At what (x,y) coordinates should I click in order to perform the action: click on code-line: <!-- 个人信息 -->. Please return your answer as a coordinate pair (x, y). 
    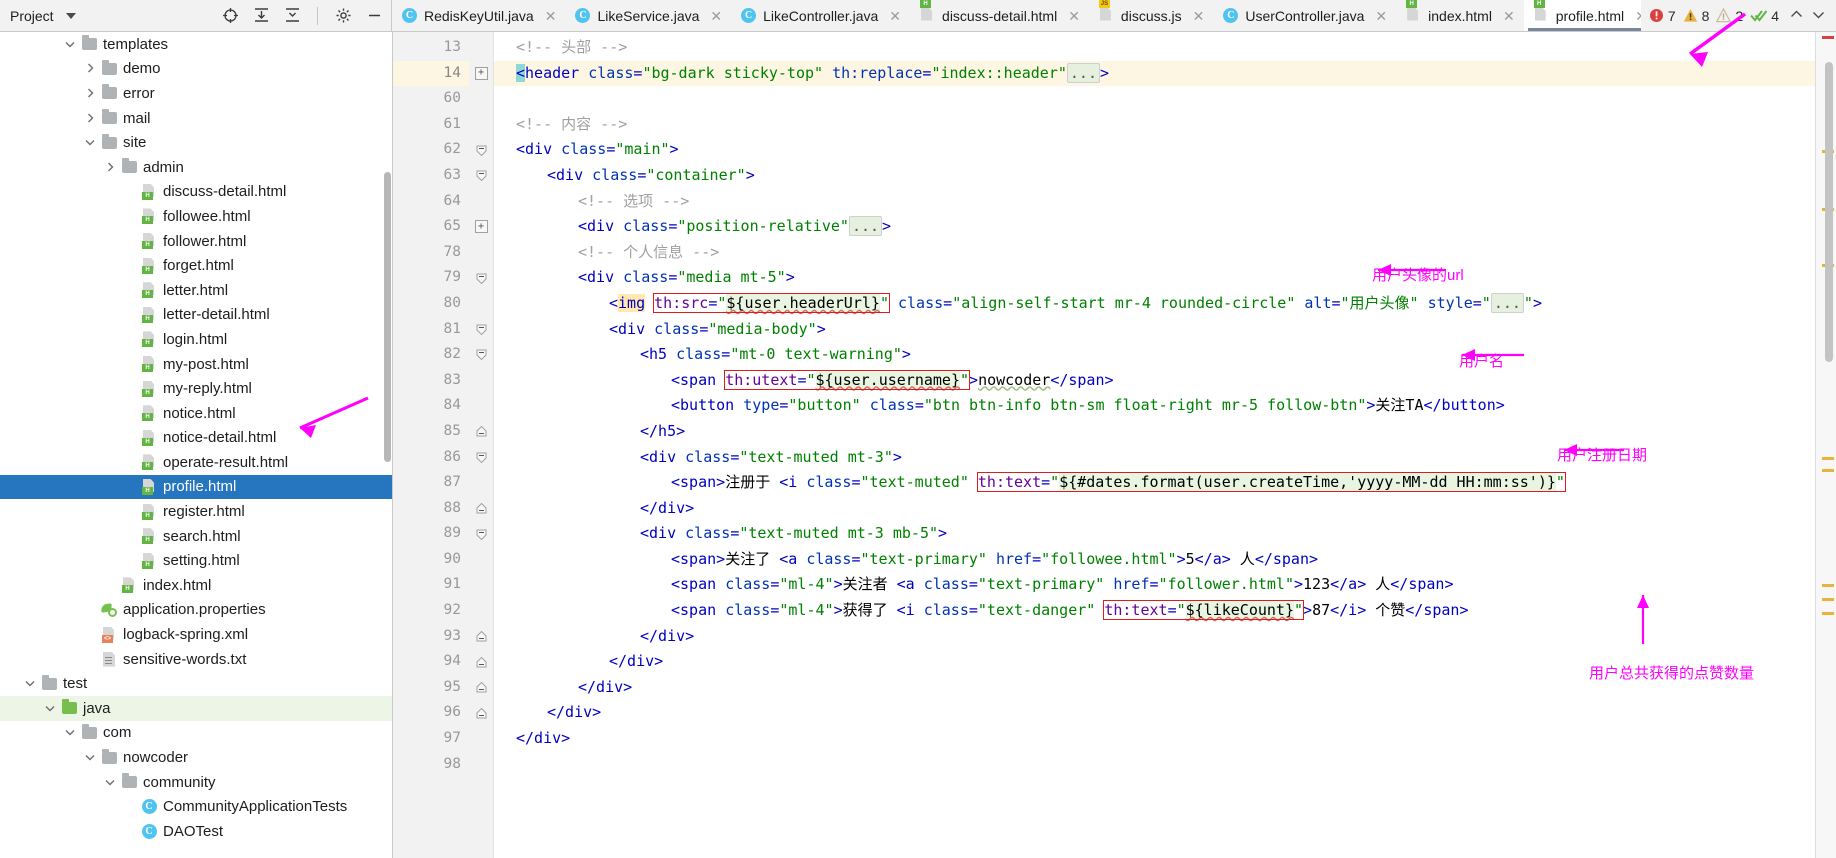
    Looking at the image, I should click on (1154, 253).